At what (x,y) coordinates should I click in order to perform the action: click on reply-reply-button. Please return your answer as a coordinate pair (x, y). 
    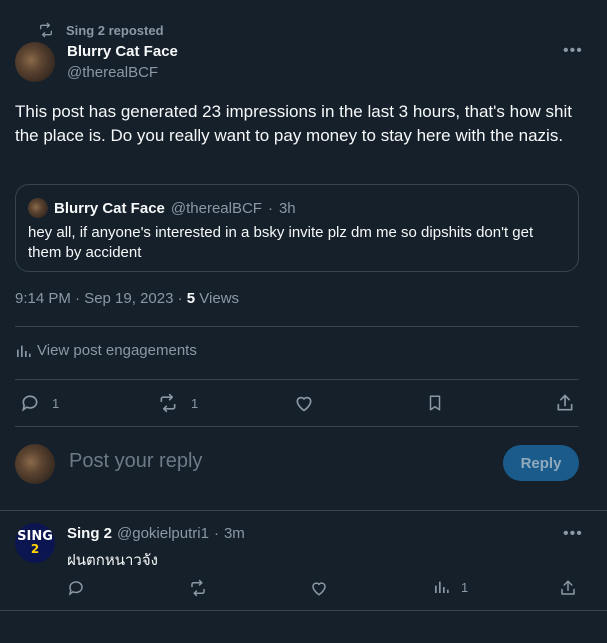
    Looking at the image, I should click on (76, 588).